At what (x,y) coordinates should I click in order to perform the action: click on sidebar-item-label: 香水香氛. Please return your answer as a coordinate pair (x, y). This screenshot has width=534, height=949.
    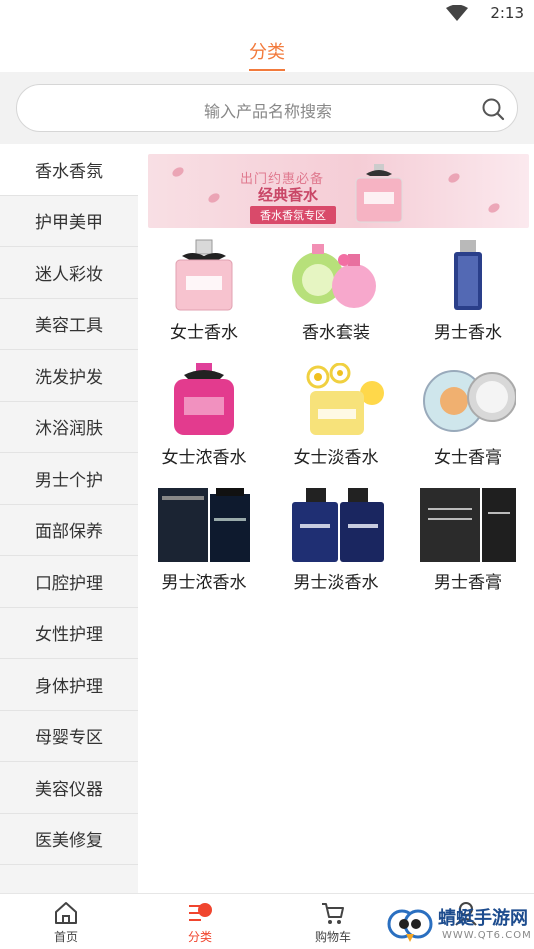
    Looking at the image, I should click on (69, 171).